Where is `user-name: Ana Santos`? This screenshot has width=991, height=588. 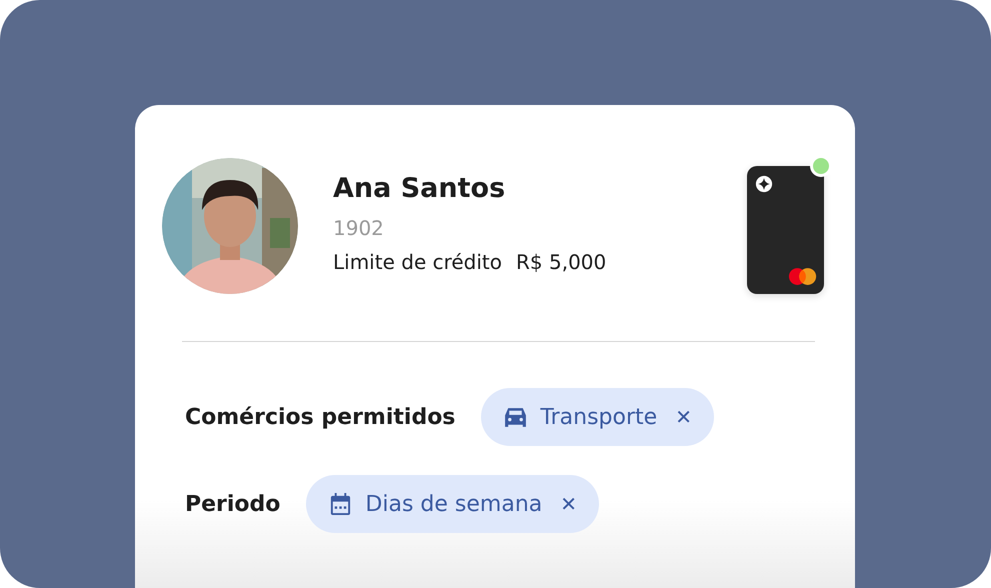
user-name: Ana Santos is located at coordinates (419, 189).